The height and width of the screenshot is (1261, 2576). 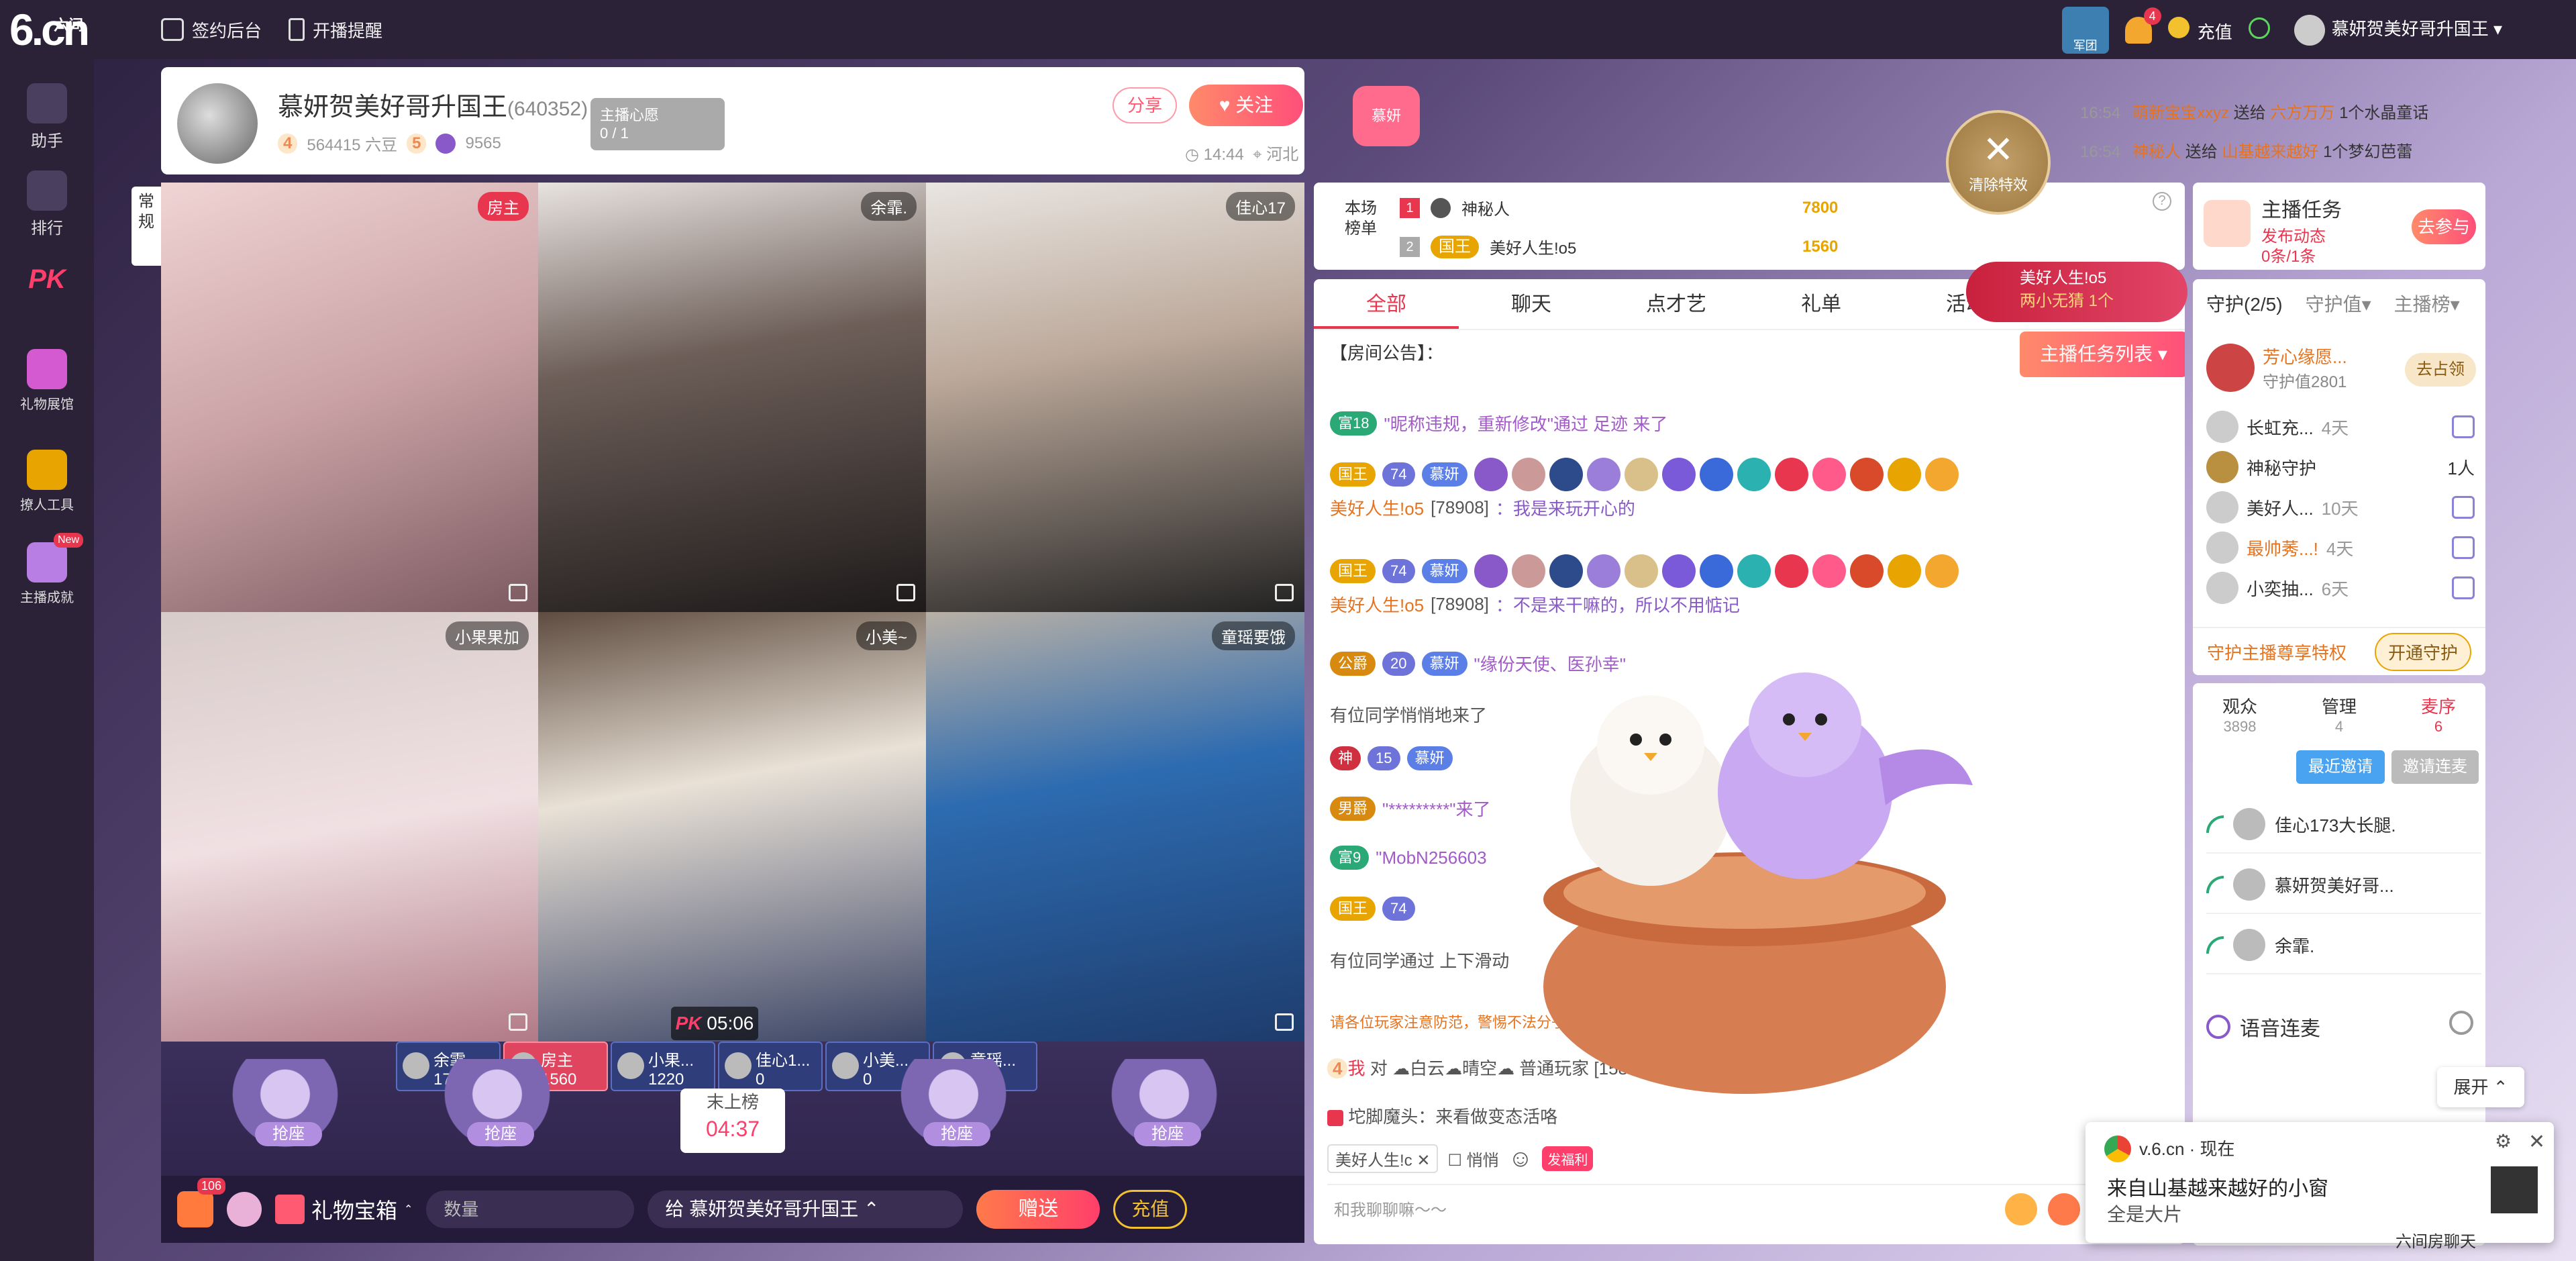 What do you see at coordinates (2435, 767) in the screenshot?
I see `invite-mic-button: 邀请连麦` at bounding box center [2435, 767].